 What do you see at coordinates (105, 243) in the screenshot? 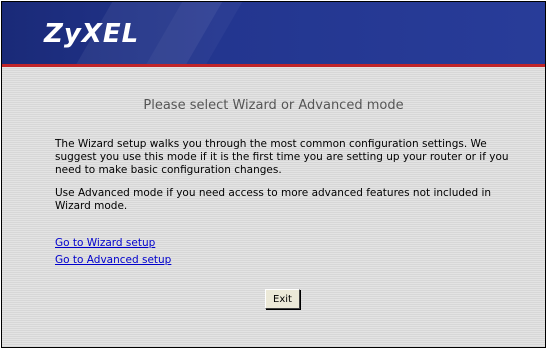
I see `wizard-setup-link: Go to Wizard setup` at bounding box center [105, 243].